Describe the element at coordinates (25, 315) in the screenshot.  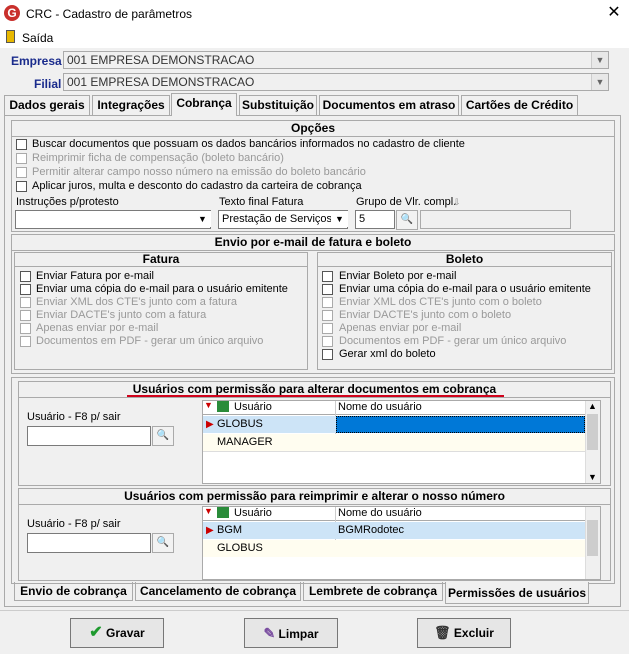
I see `checkbox-fatura-dacte` at that location.